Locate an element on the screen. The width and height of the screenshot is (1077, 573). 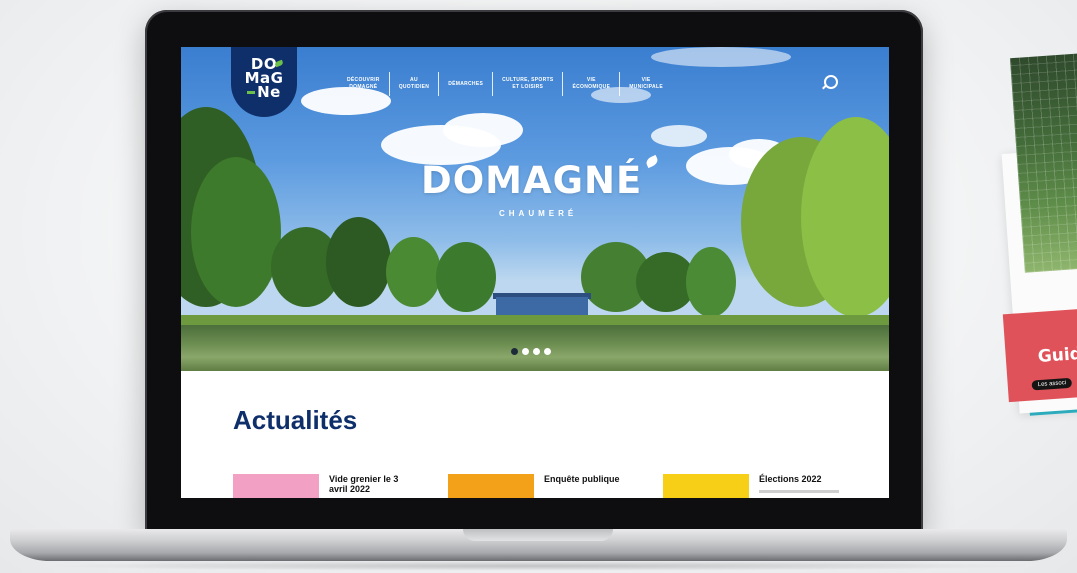
search-icon is located at coordinates (831, 82).